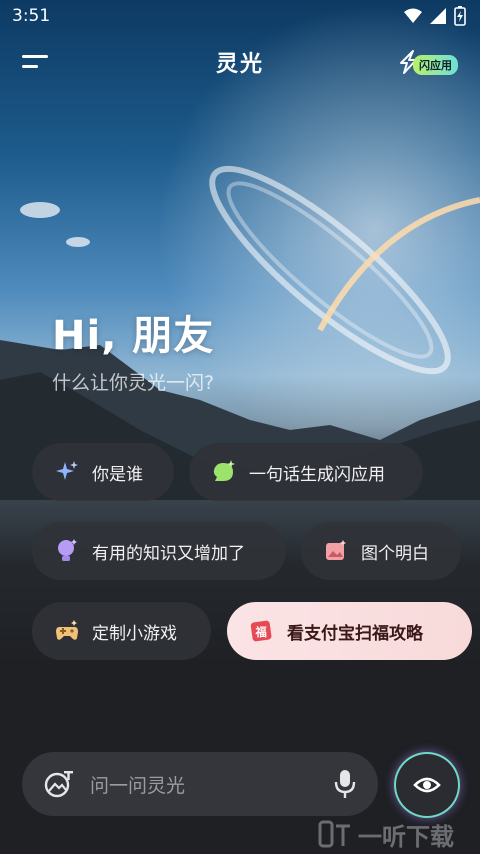 This screenshot has height=854, width=480. I want to click on suggestion-chip-image-explain: 图个明白, so click(381, 551).